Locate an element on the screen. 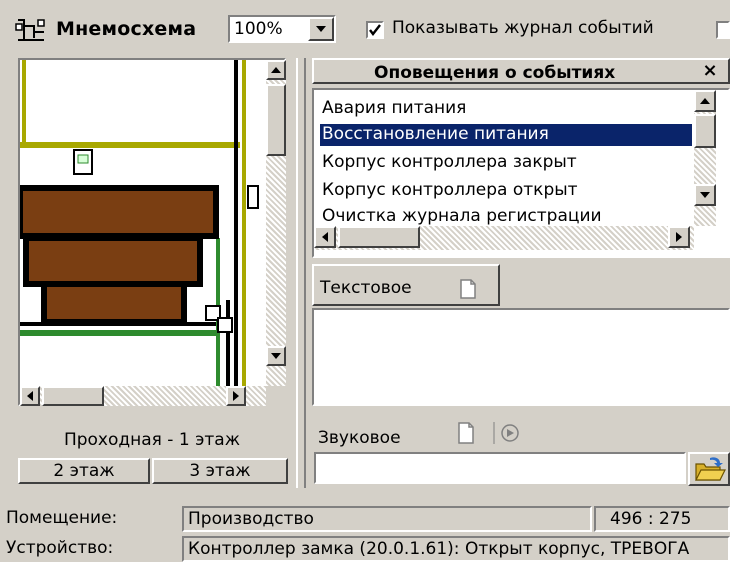  sound-file-input is located at coordinates (500, 468).